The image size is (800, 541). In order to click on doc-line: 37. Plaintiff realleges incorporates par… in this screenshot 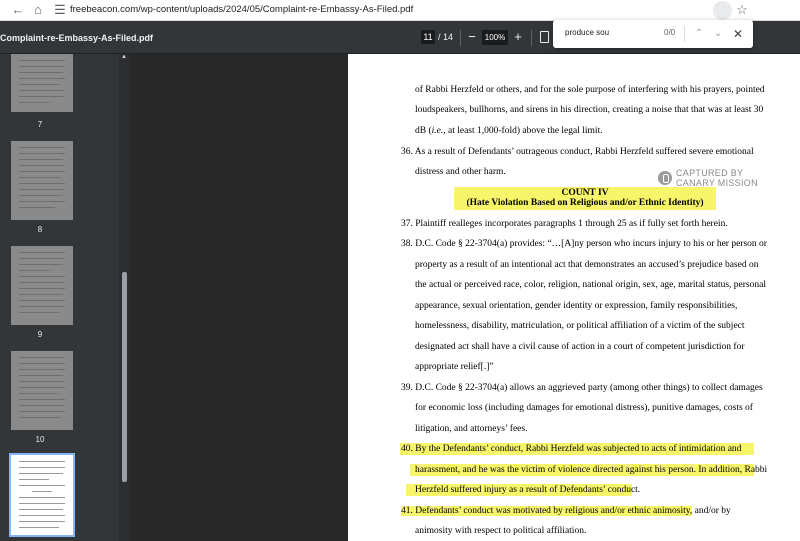, I will do `click(564, 224)`.